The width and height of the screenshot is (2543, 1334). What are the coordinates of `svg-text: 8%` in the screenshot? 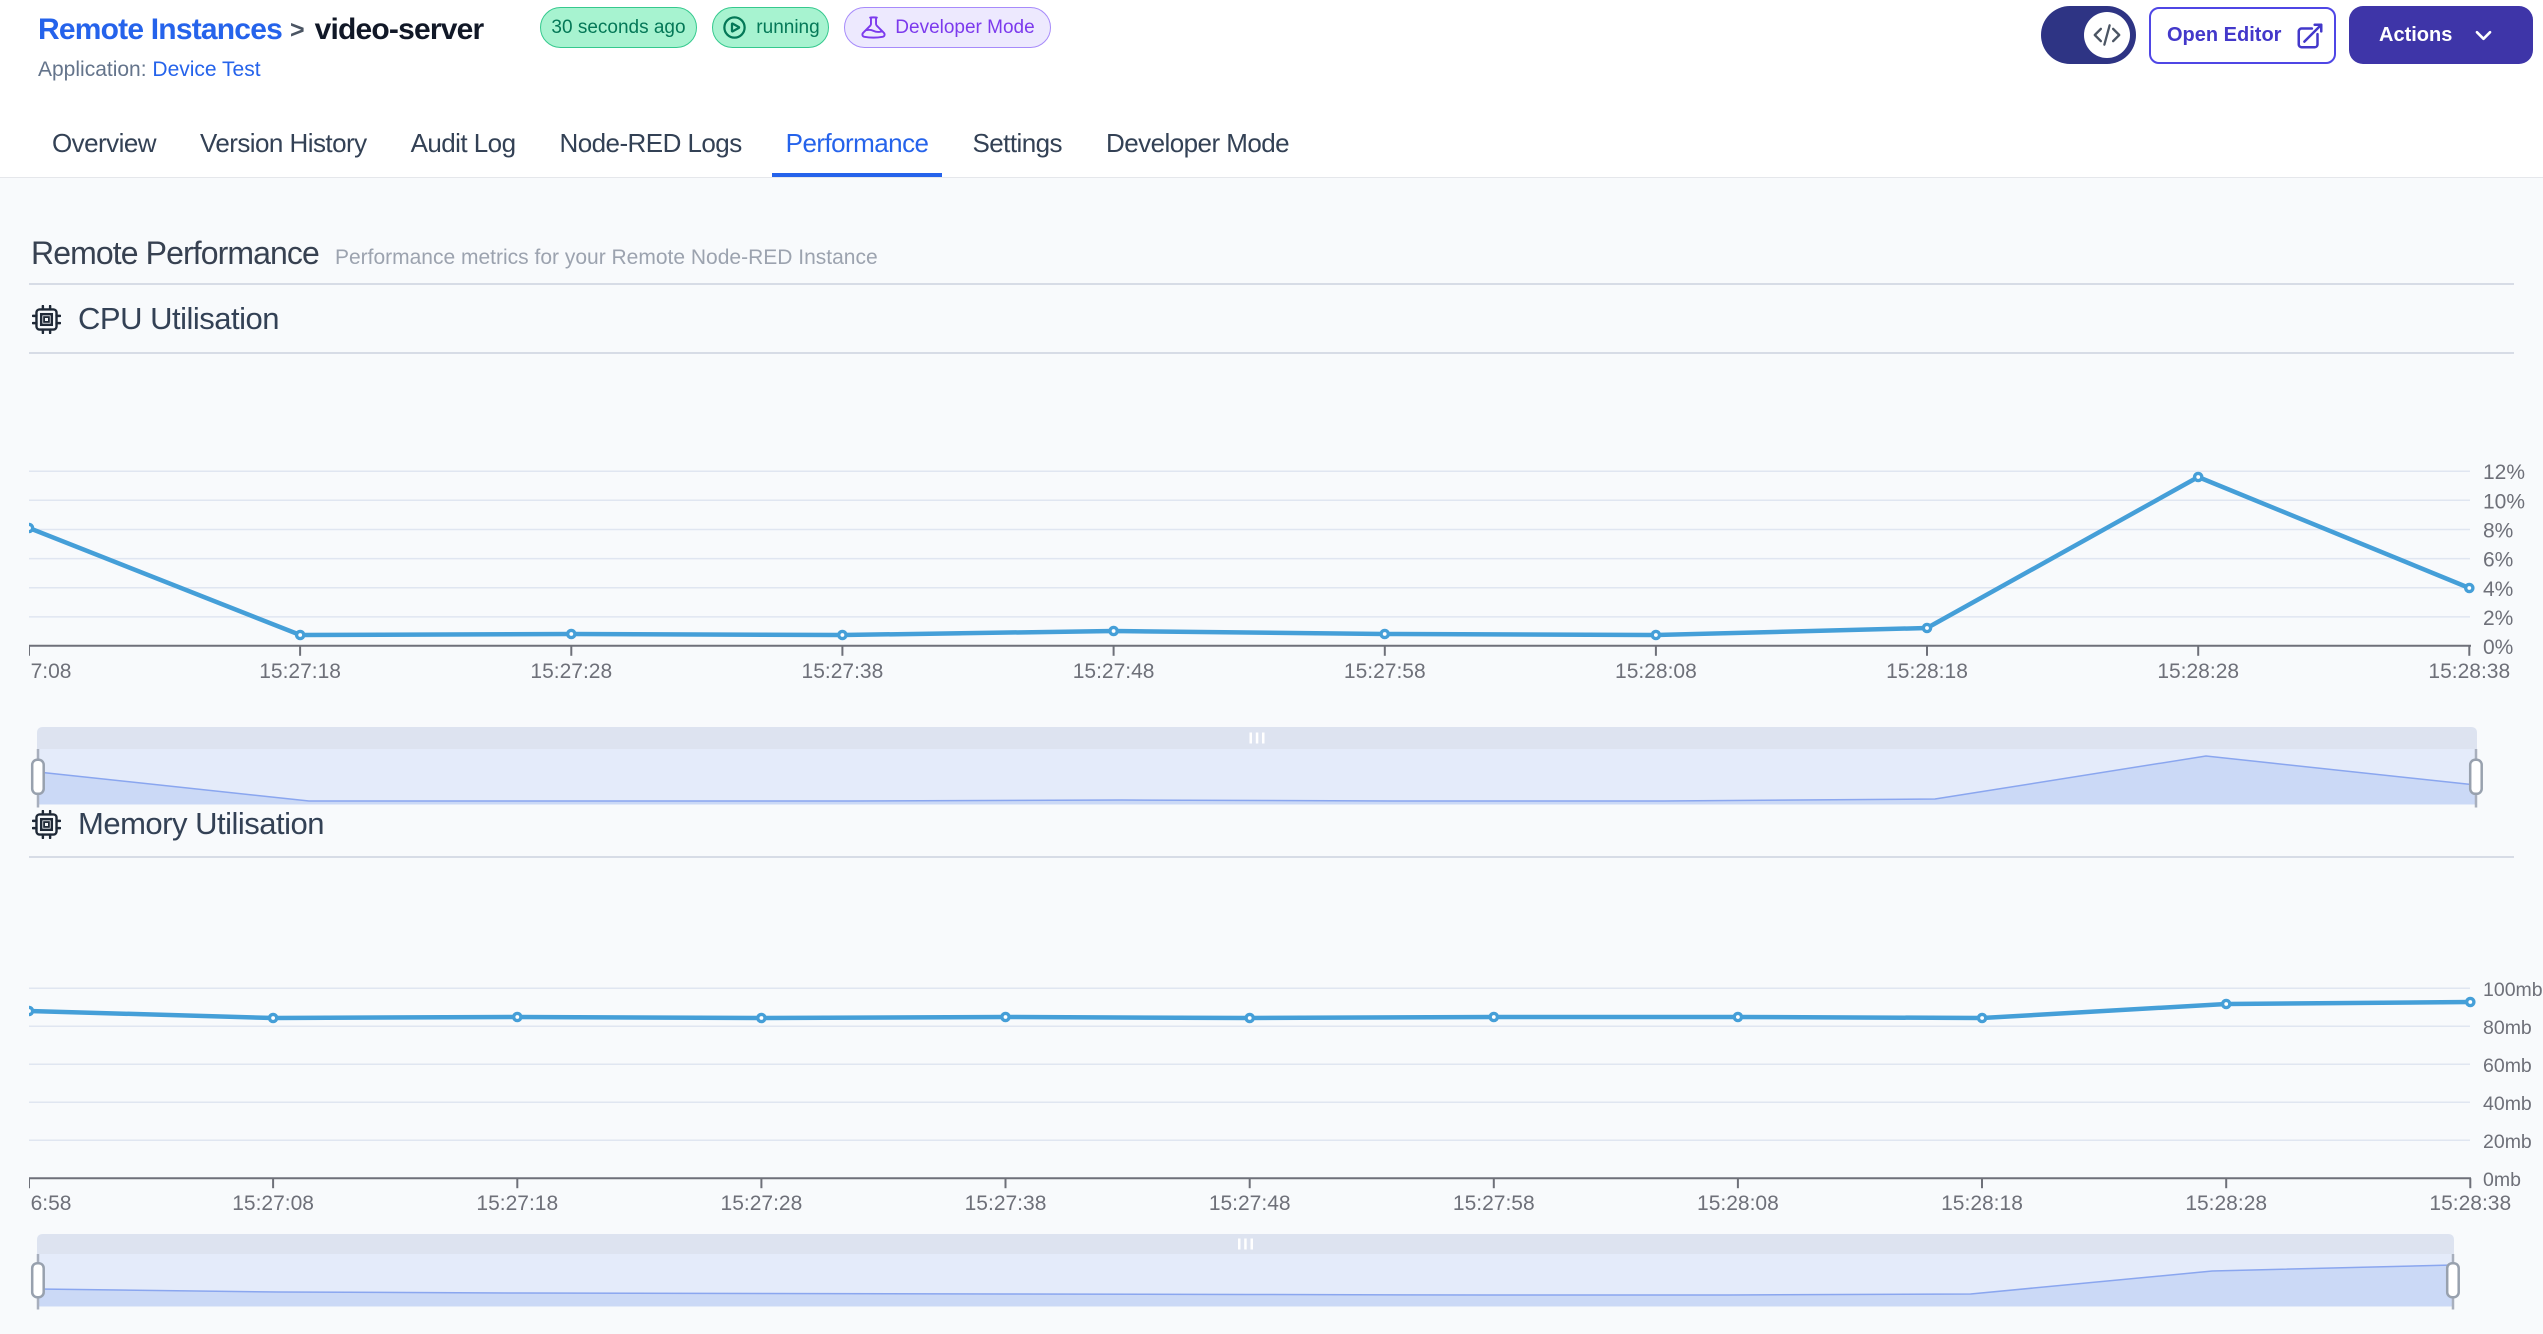 It's located at (2498, 531).